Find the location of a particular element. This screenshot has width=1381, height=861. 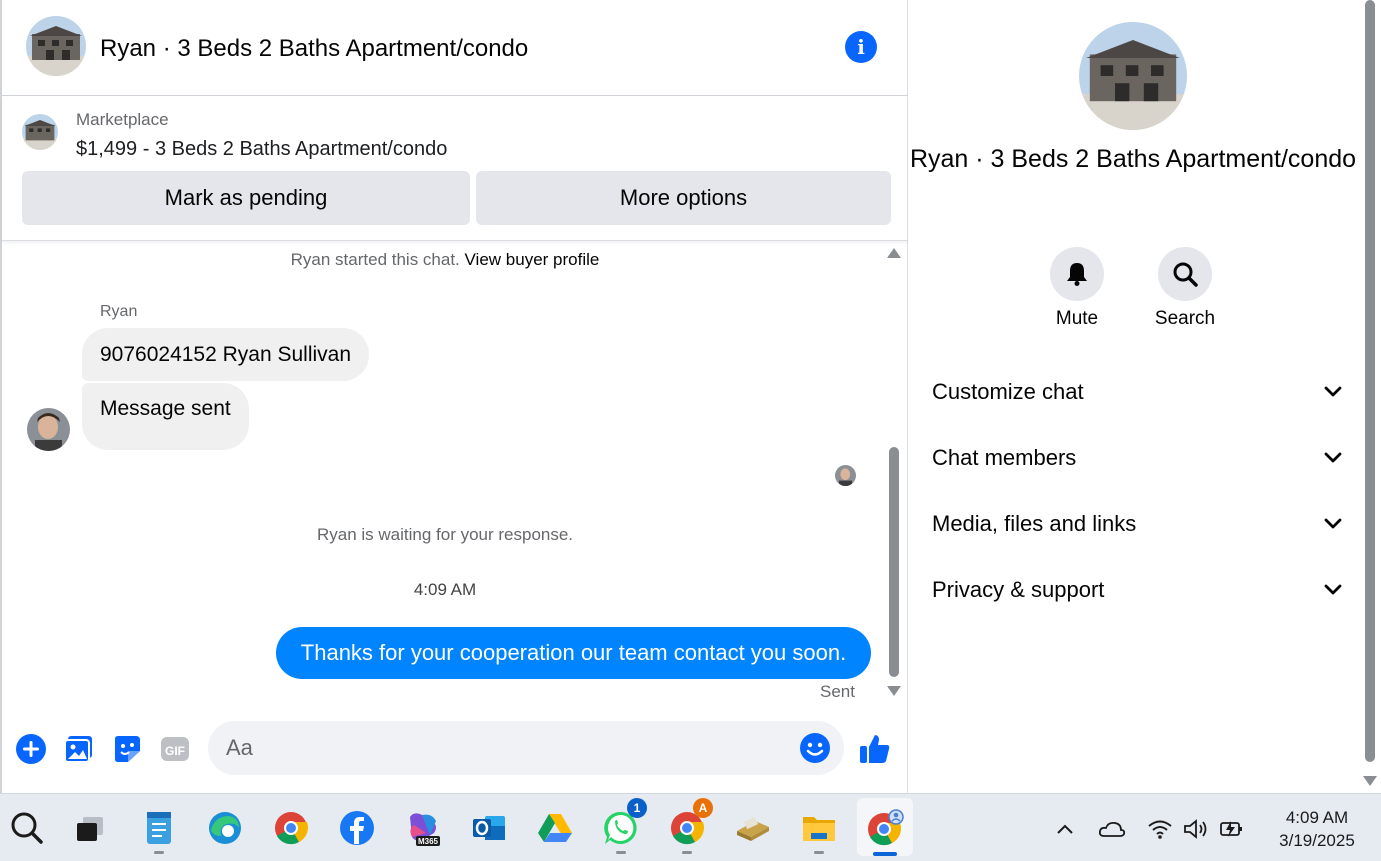

mute-button is located at coordinates (1077, 274).